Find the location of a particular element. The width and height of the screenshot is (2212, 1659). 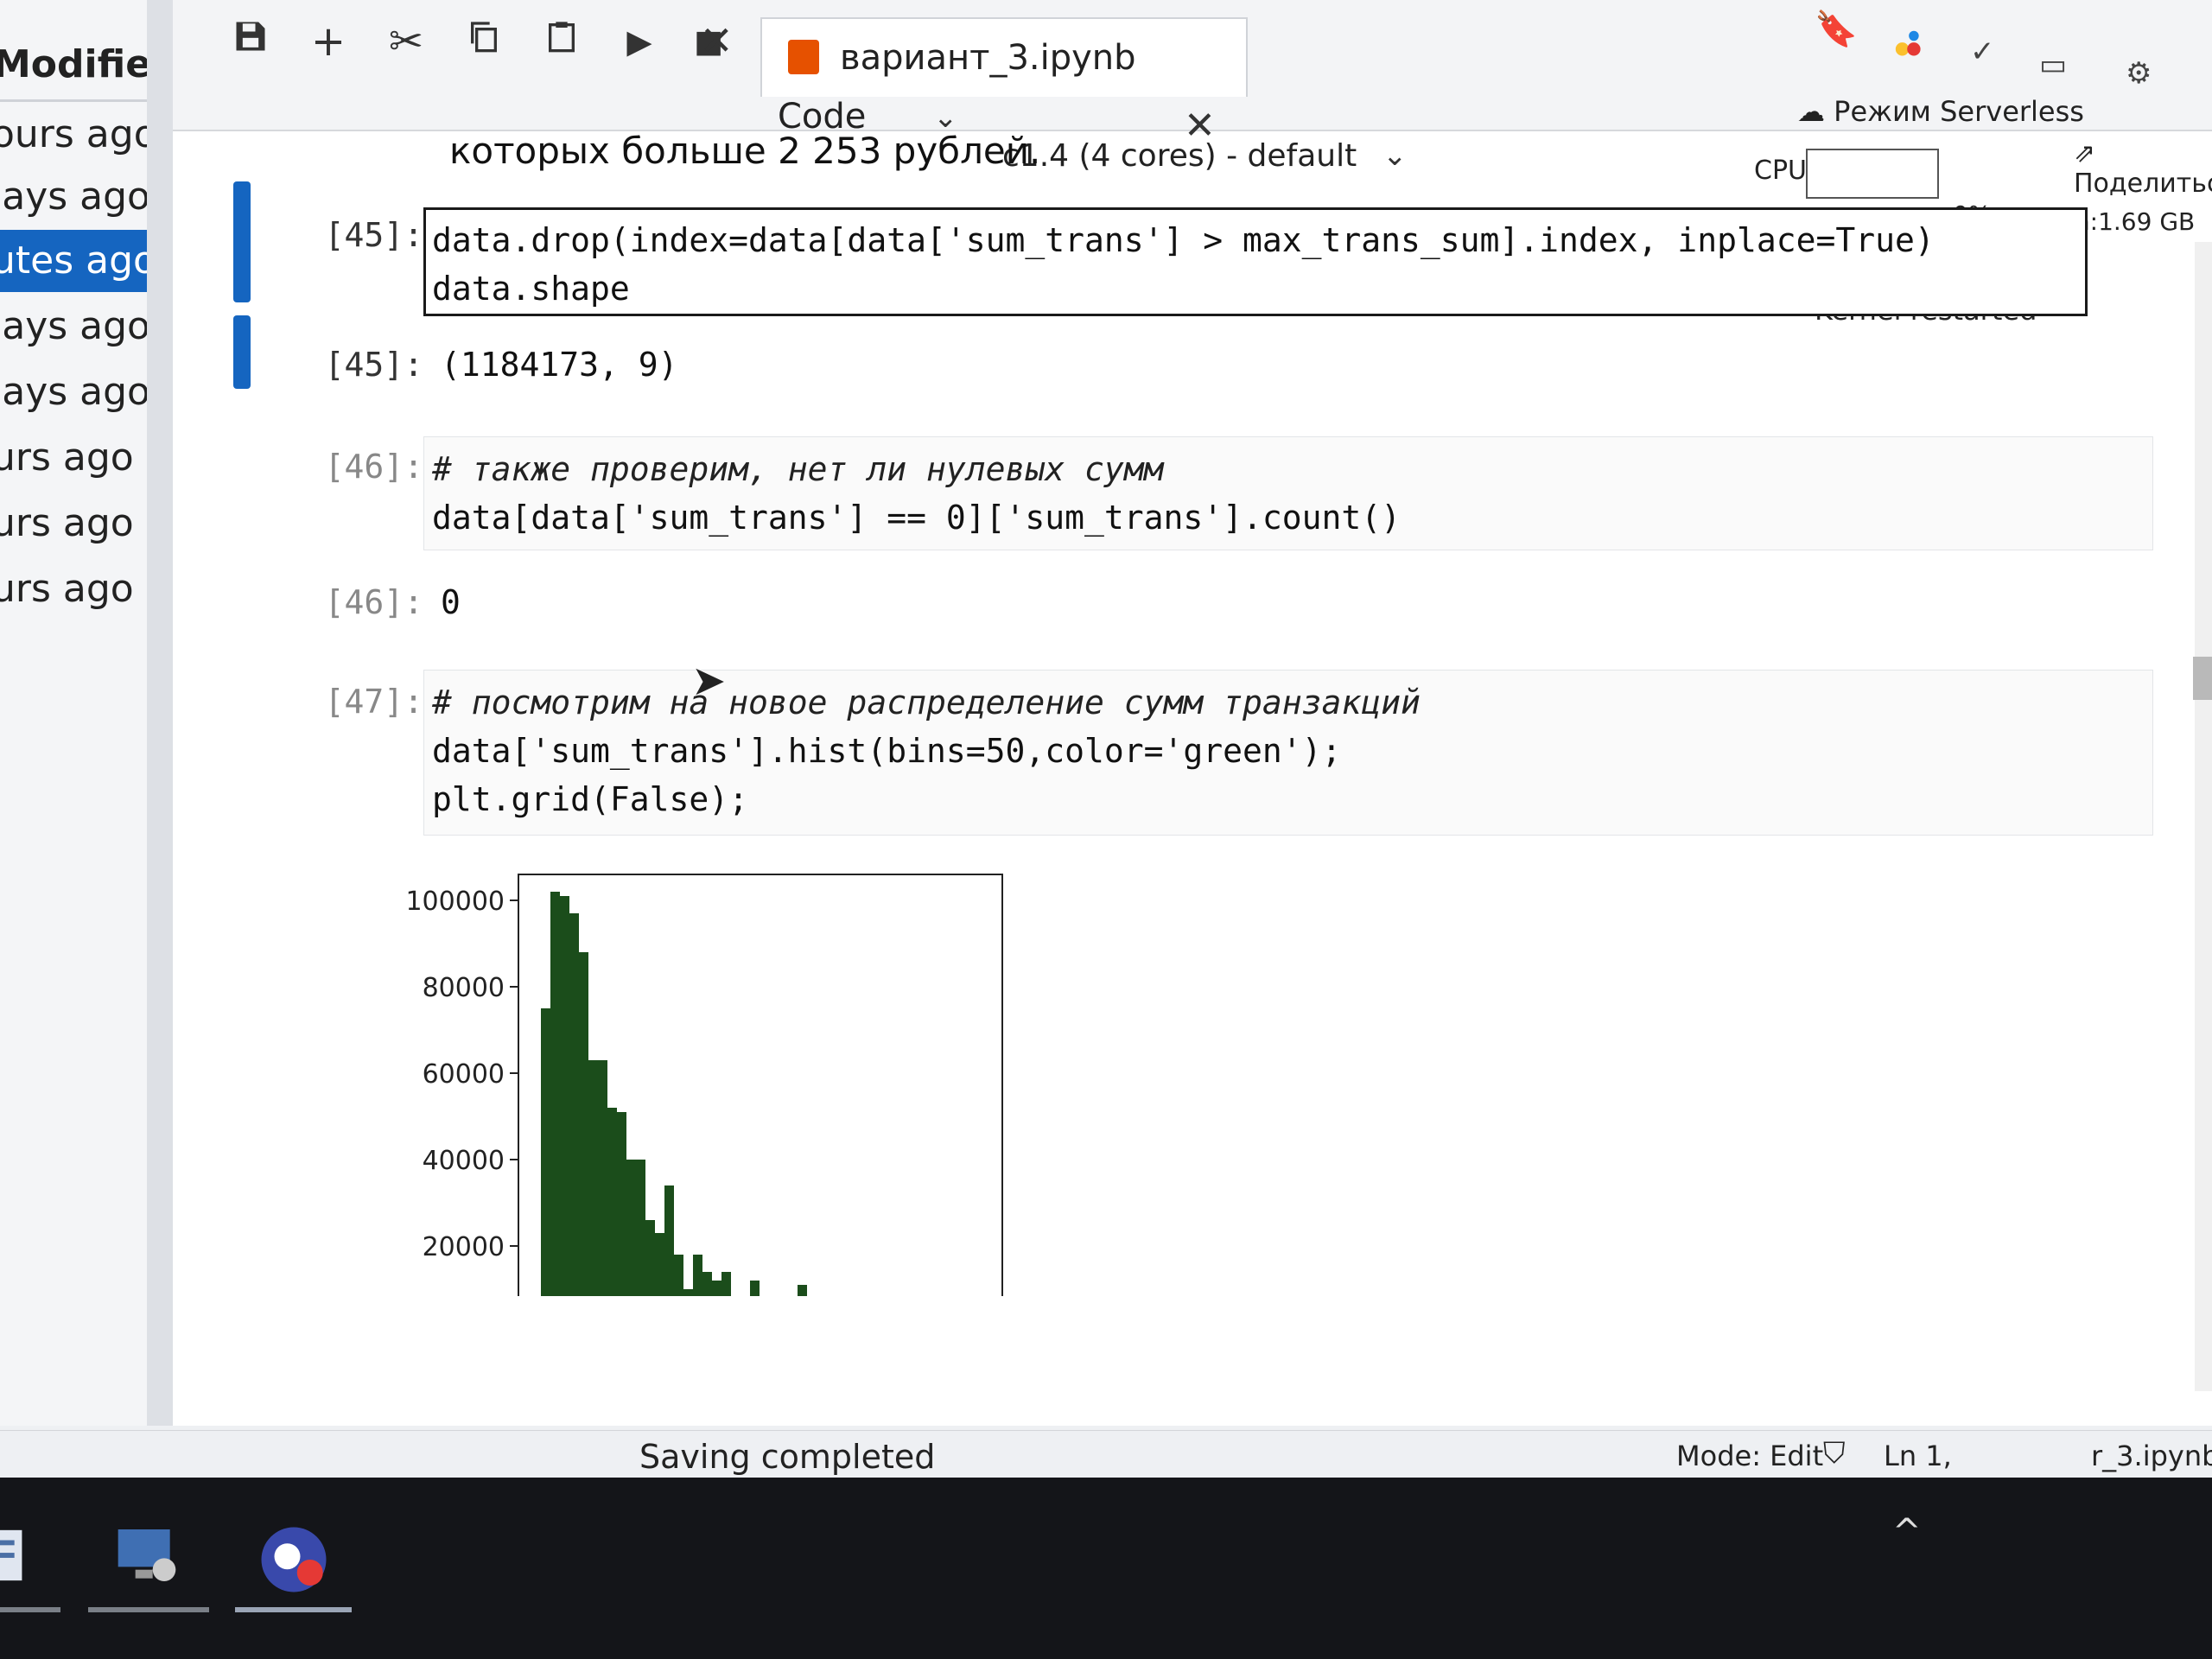

scrollbar-thumb is located at coordinates (2202, 678).